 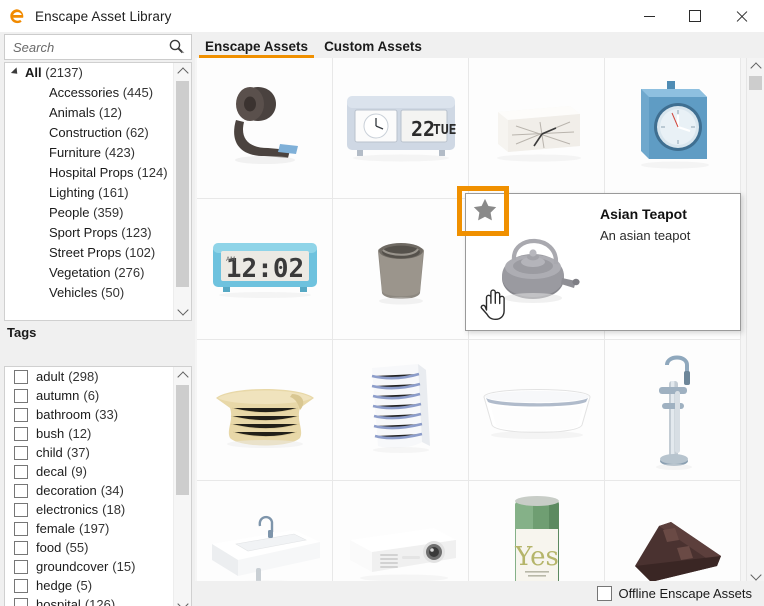 I want to click on hover-card-title: Asian Teapot, so click(x=643, y=214).